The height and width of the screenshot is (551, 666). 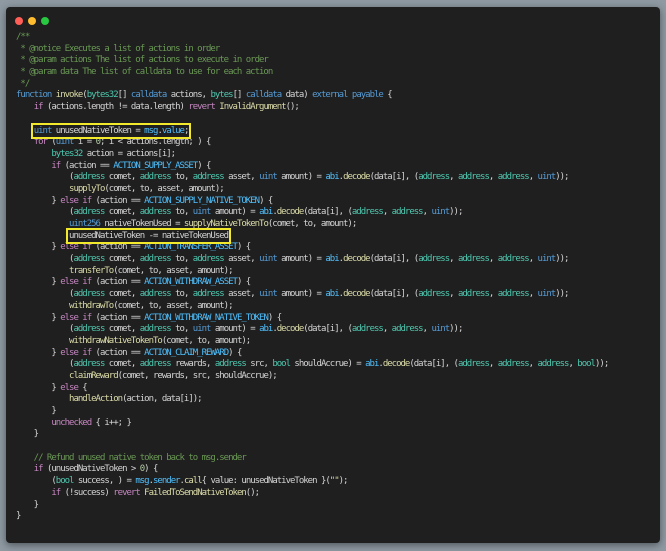 I want to click on code-function-name: invoke, so click(x=69, y=95).